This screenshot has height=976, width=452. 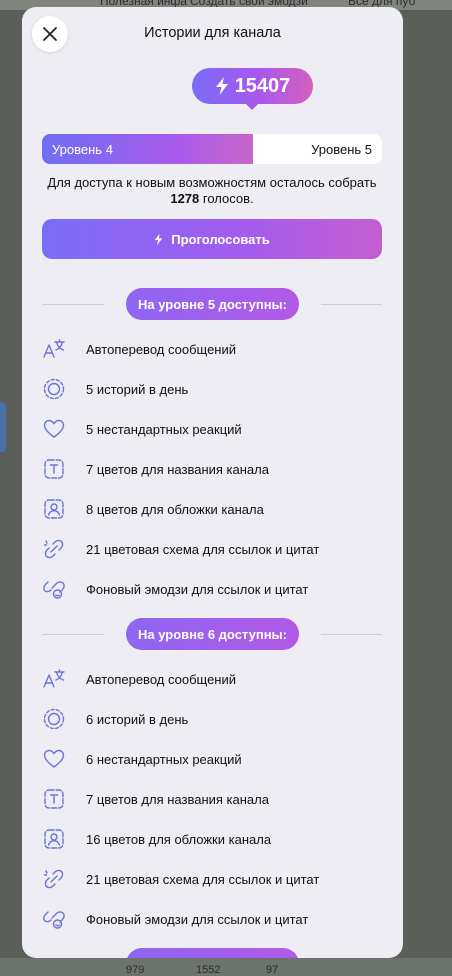 What do you see at coordinates (137, 389) in the screenshot?
I see `feature-label: 5 историй в день` at bounding box center [137, 389].